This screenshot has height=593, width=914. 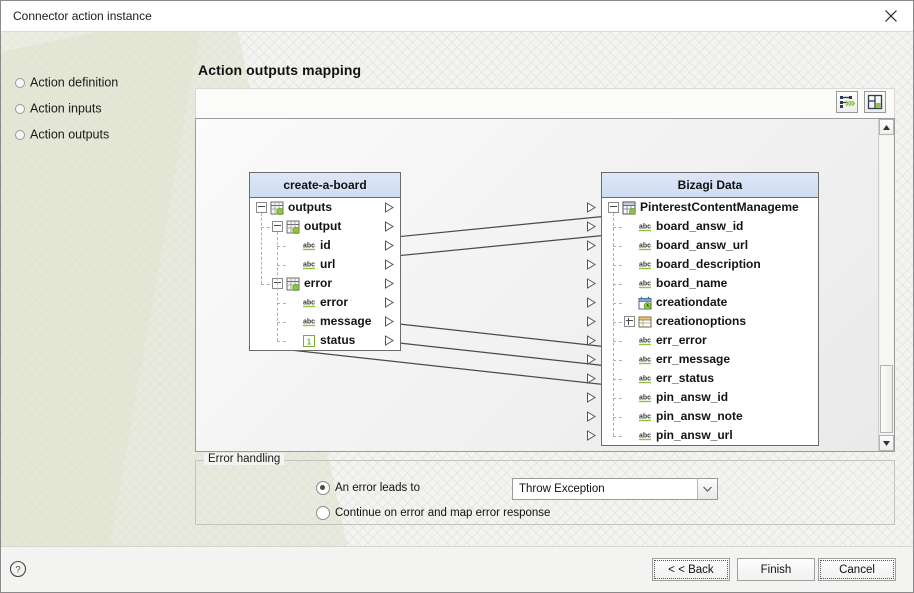 I want to click on finish-button: Finish, so click(x=776, y=569).